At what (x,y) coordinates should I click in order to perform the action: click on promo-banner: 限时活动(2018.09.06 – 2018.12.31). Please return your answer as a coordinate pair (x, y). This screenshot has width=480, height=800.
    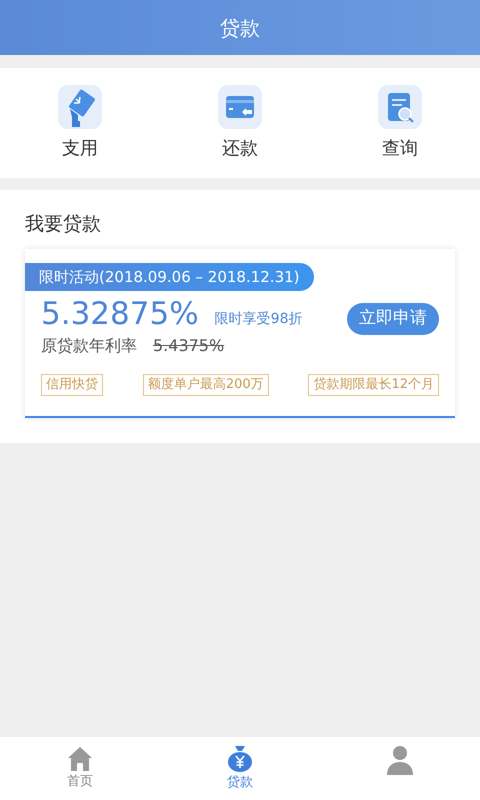
    Looking at the image, I should click on (169, 276).